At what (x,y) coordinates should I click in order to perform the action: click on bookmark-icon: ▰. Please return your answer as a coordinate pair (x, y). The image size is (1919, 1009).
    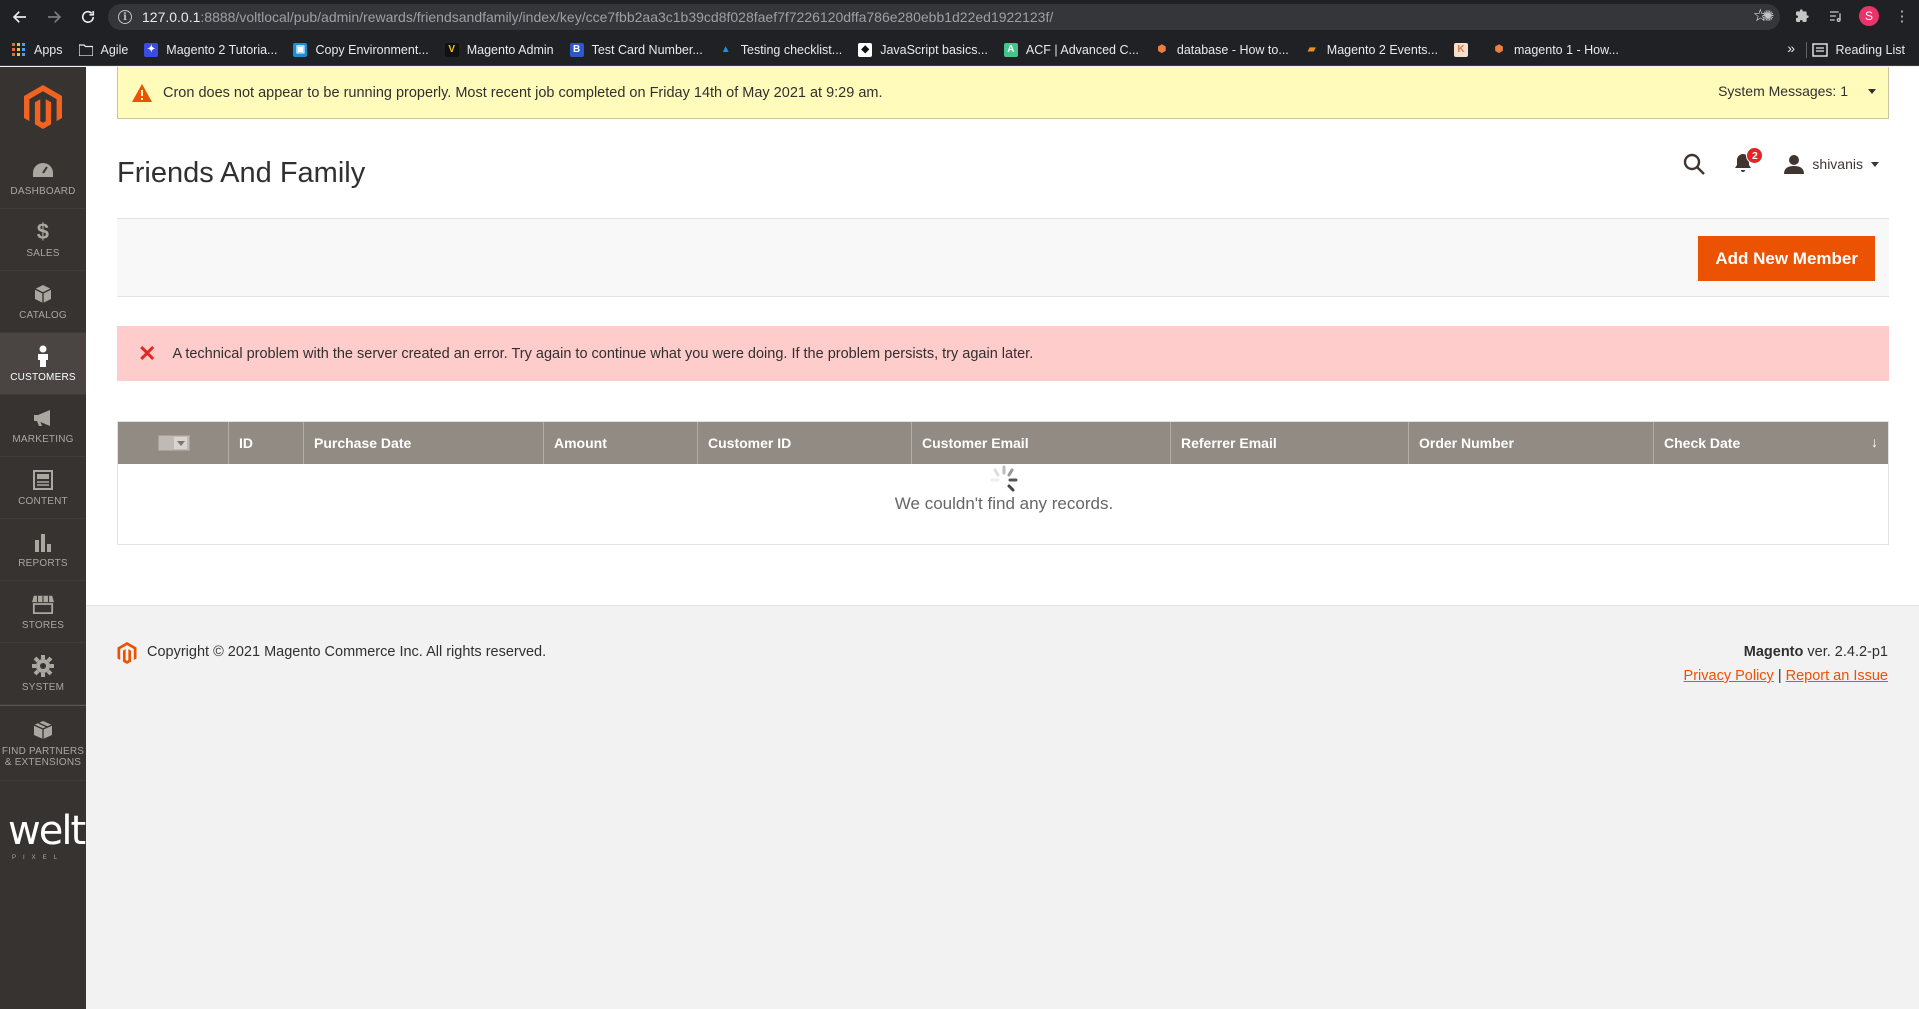
    Looking at the image, I should click on (1311, 49).